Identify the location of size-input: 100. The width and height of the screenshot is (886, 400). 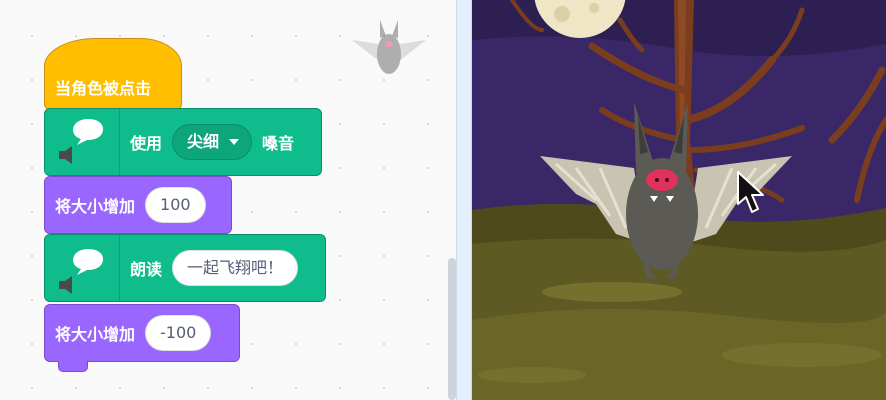
(175, 205).